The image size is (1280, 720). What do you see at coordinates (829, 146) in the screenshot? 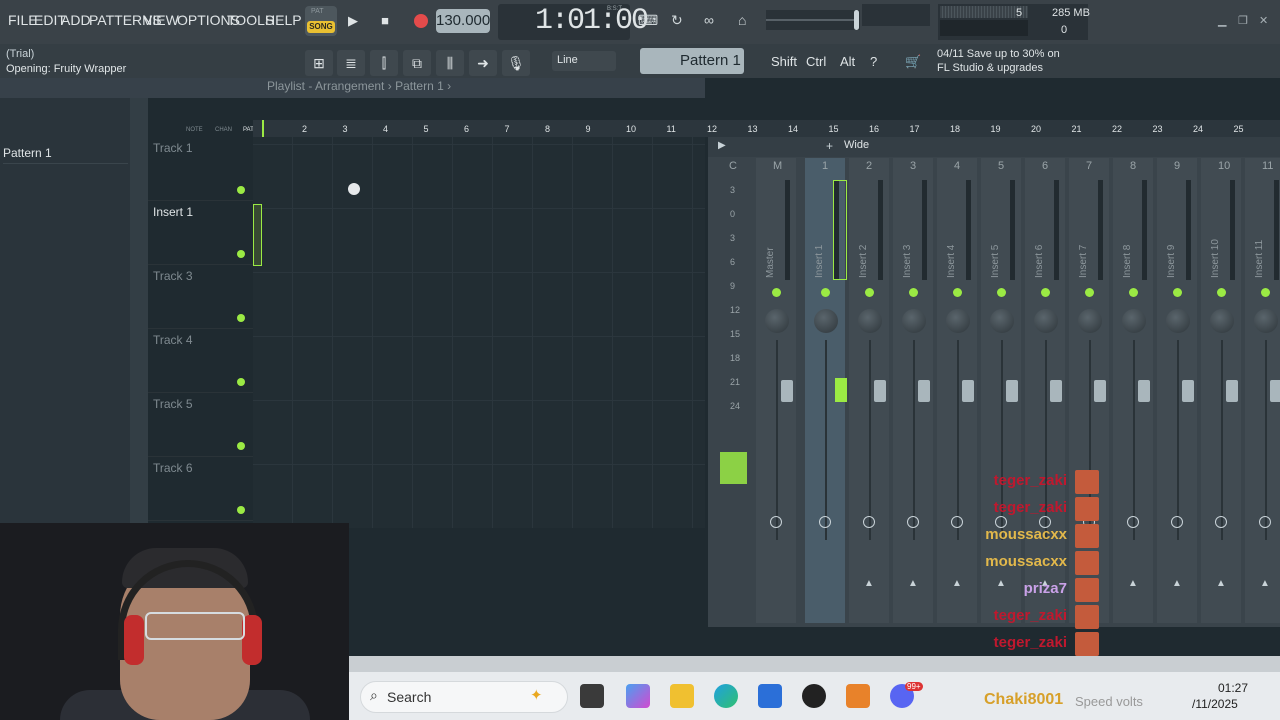
I see `mixer-add-icon: +` at bounding box center [829, 146].